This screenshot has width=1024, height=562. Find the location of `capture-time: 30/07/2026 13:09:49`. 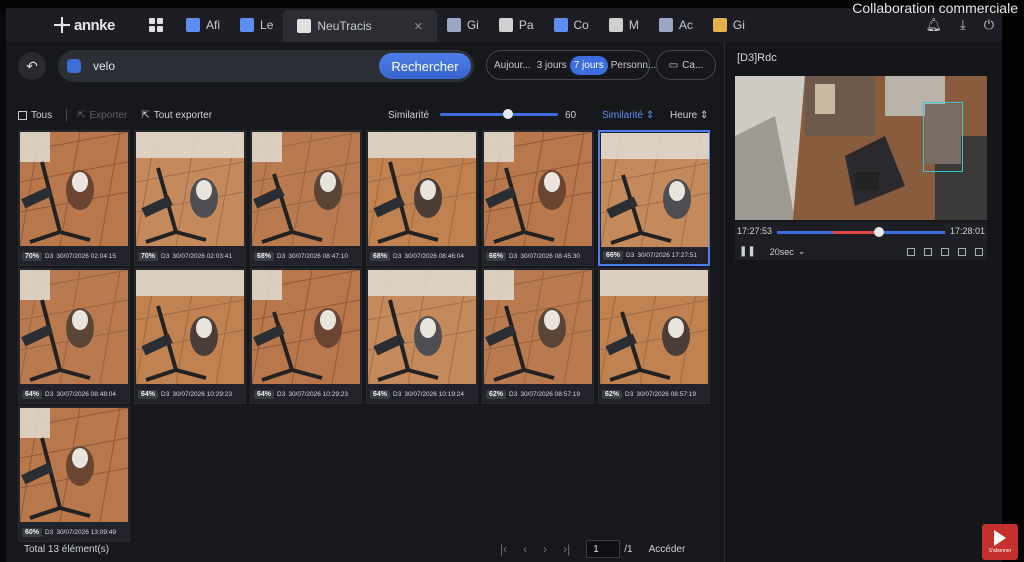

capture-time: 30/07/2026 13:09:49 is located at coordinates (86, 532).